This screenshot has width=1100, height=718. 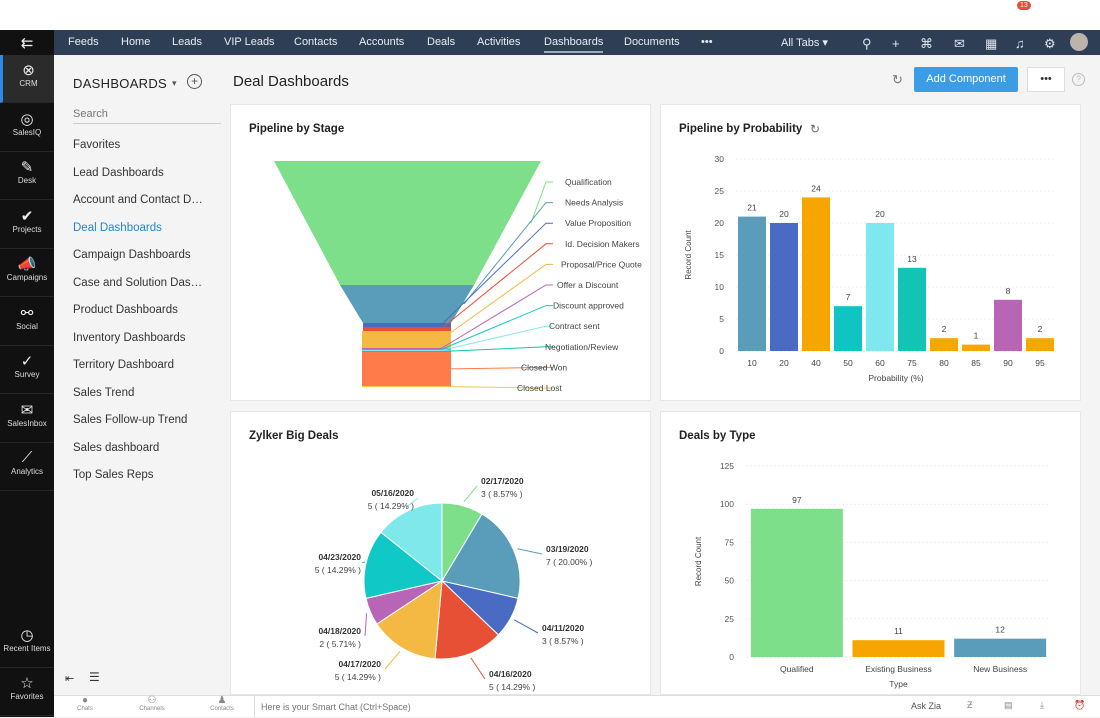 I want to click on bell-icon: ♫, so click(x=1020, y=43).